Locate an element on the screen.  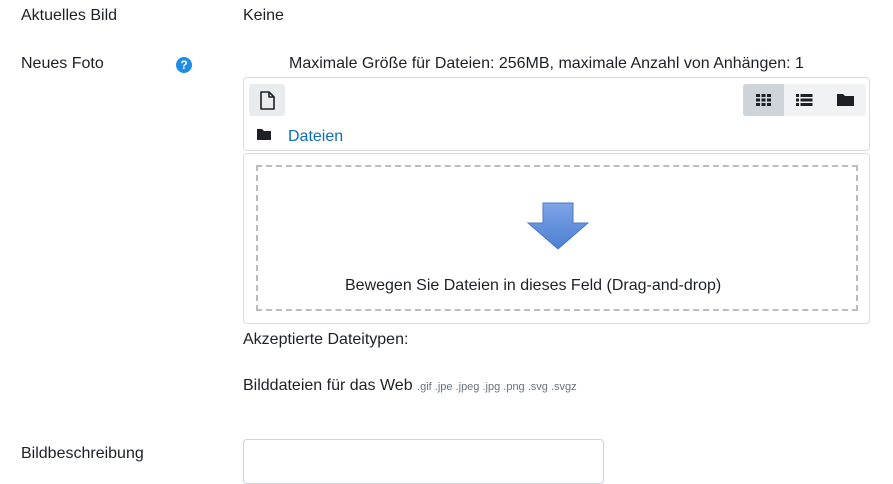
list-view-icon is located at coordinates (804, 100).